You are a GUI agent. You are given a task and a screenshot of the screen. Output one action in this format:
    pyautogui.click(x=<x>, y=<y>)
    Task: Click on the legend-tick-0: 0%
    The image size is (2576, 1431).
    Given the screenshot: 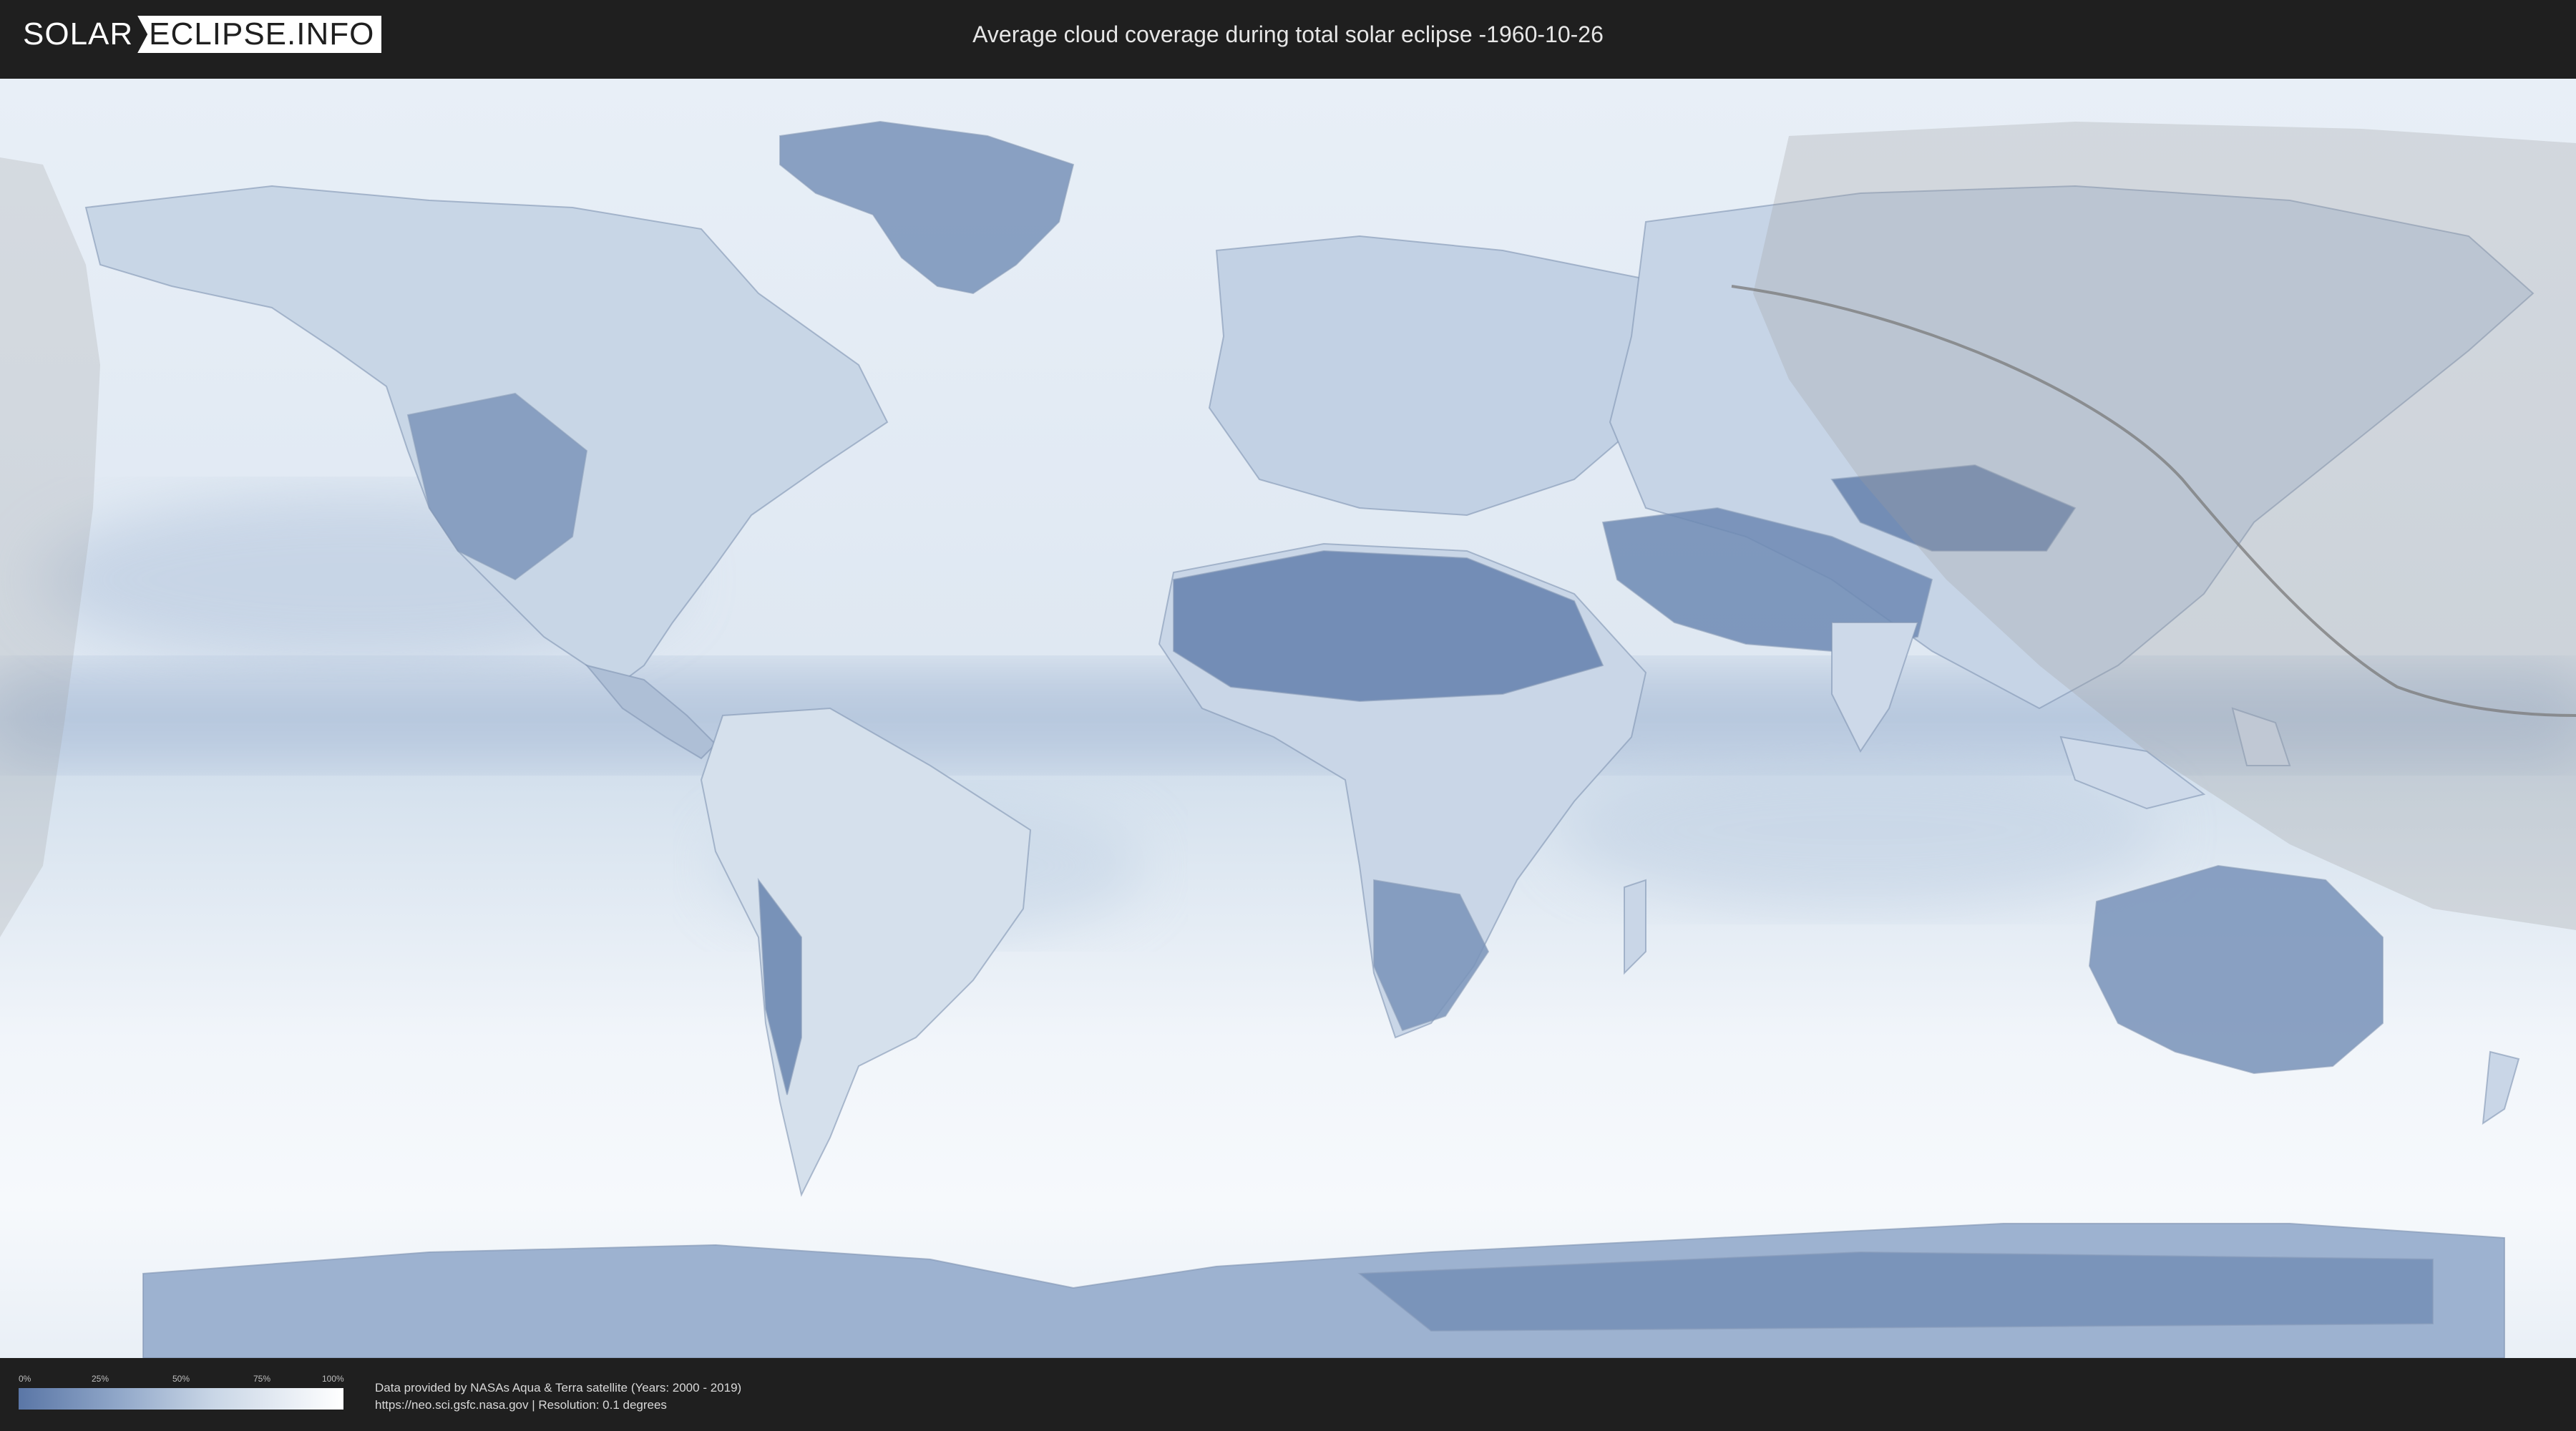 What is the action you would take?
    pyautogui.click(x=25, y=1379)
    